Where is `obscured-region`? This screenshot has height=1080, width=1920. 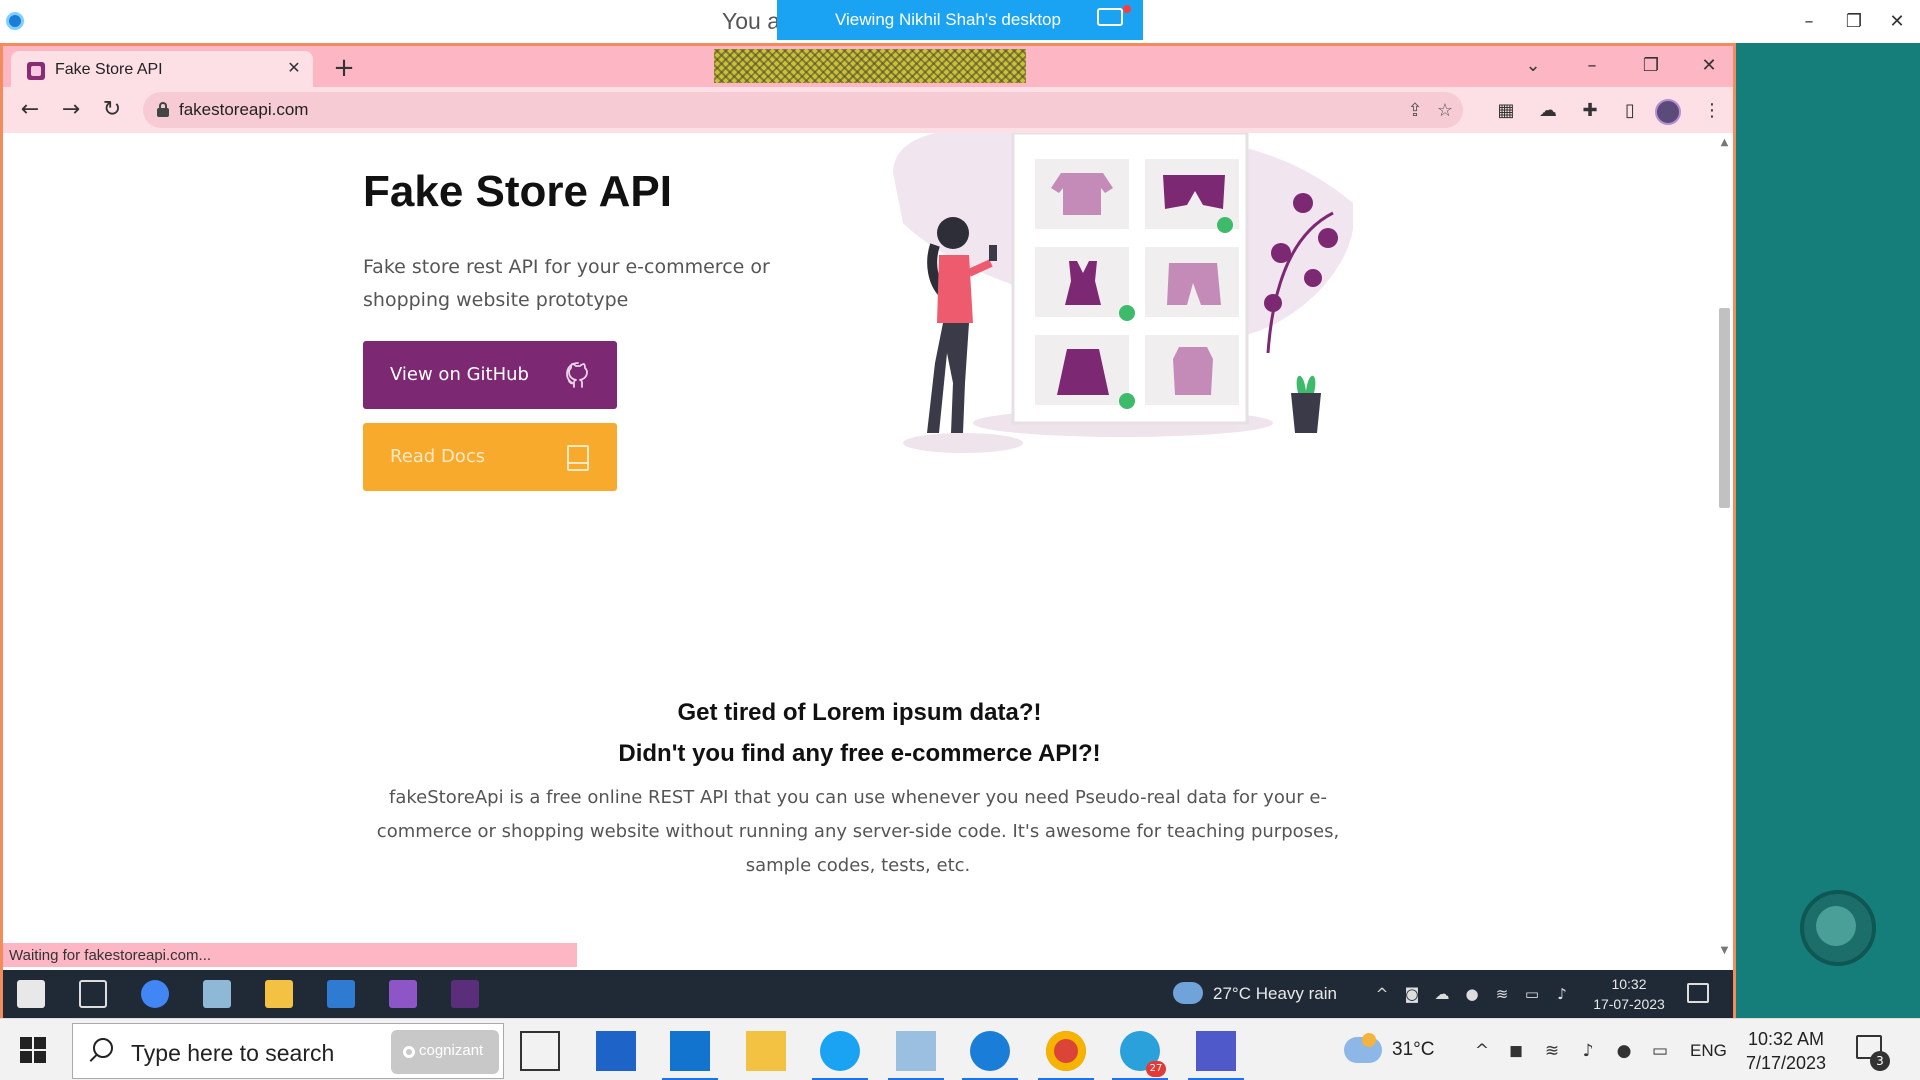
obscured-region is located at coordinates (870, 66).